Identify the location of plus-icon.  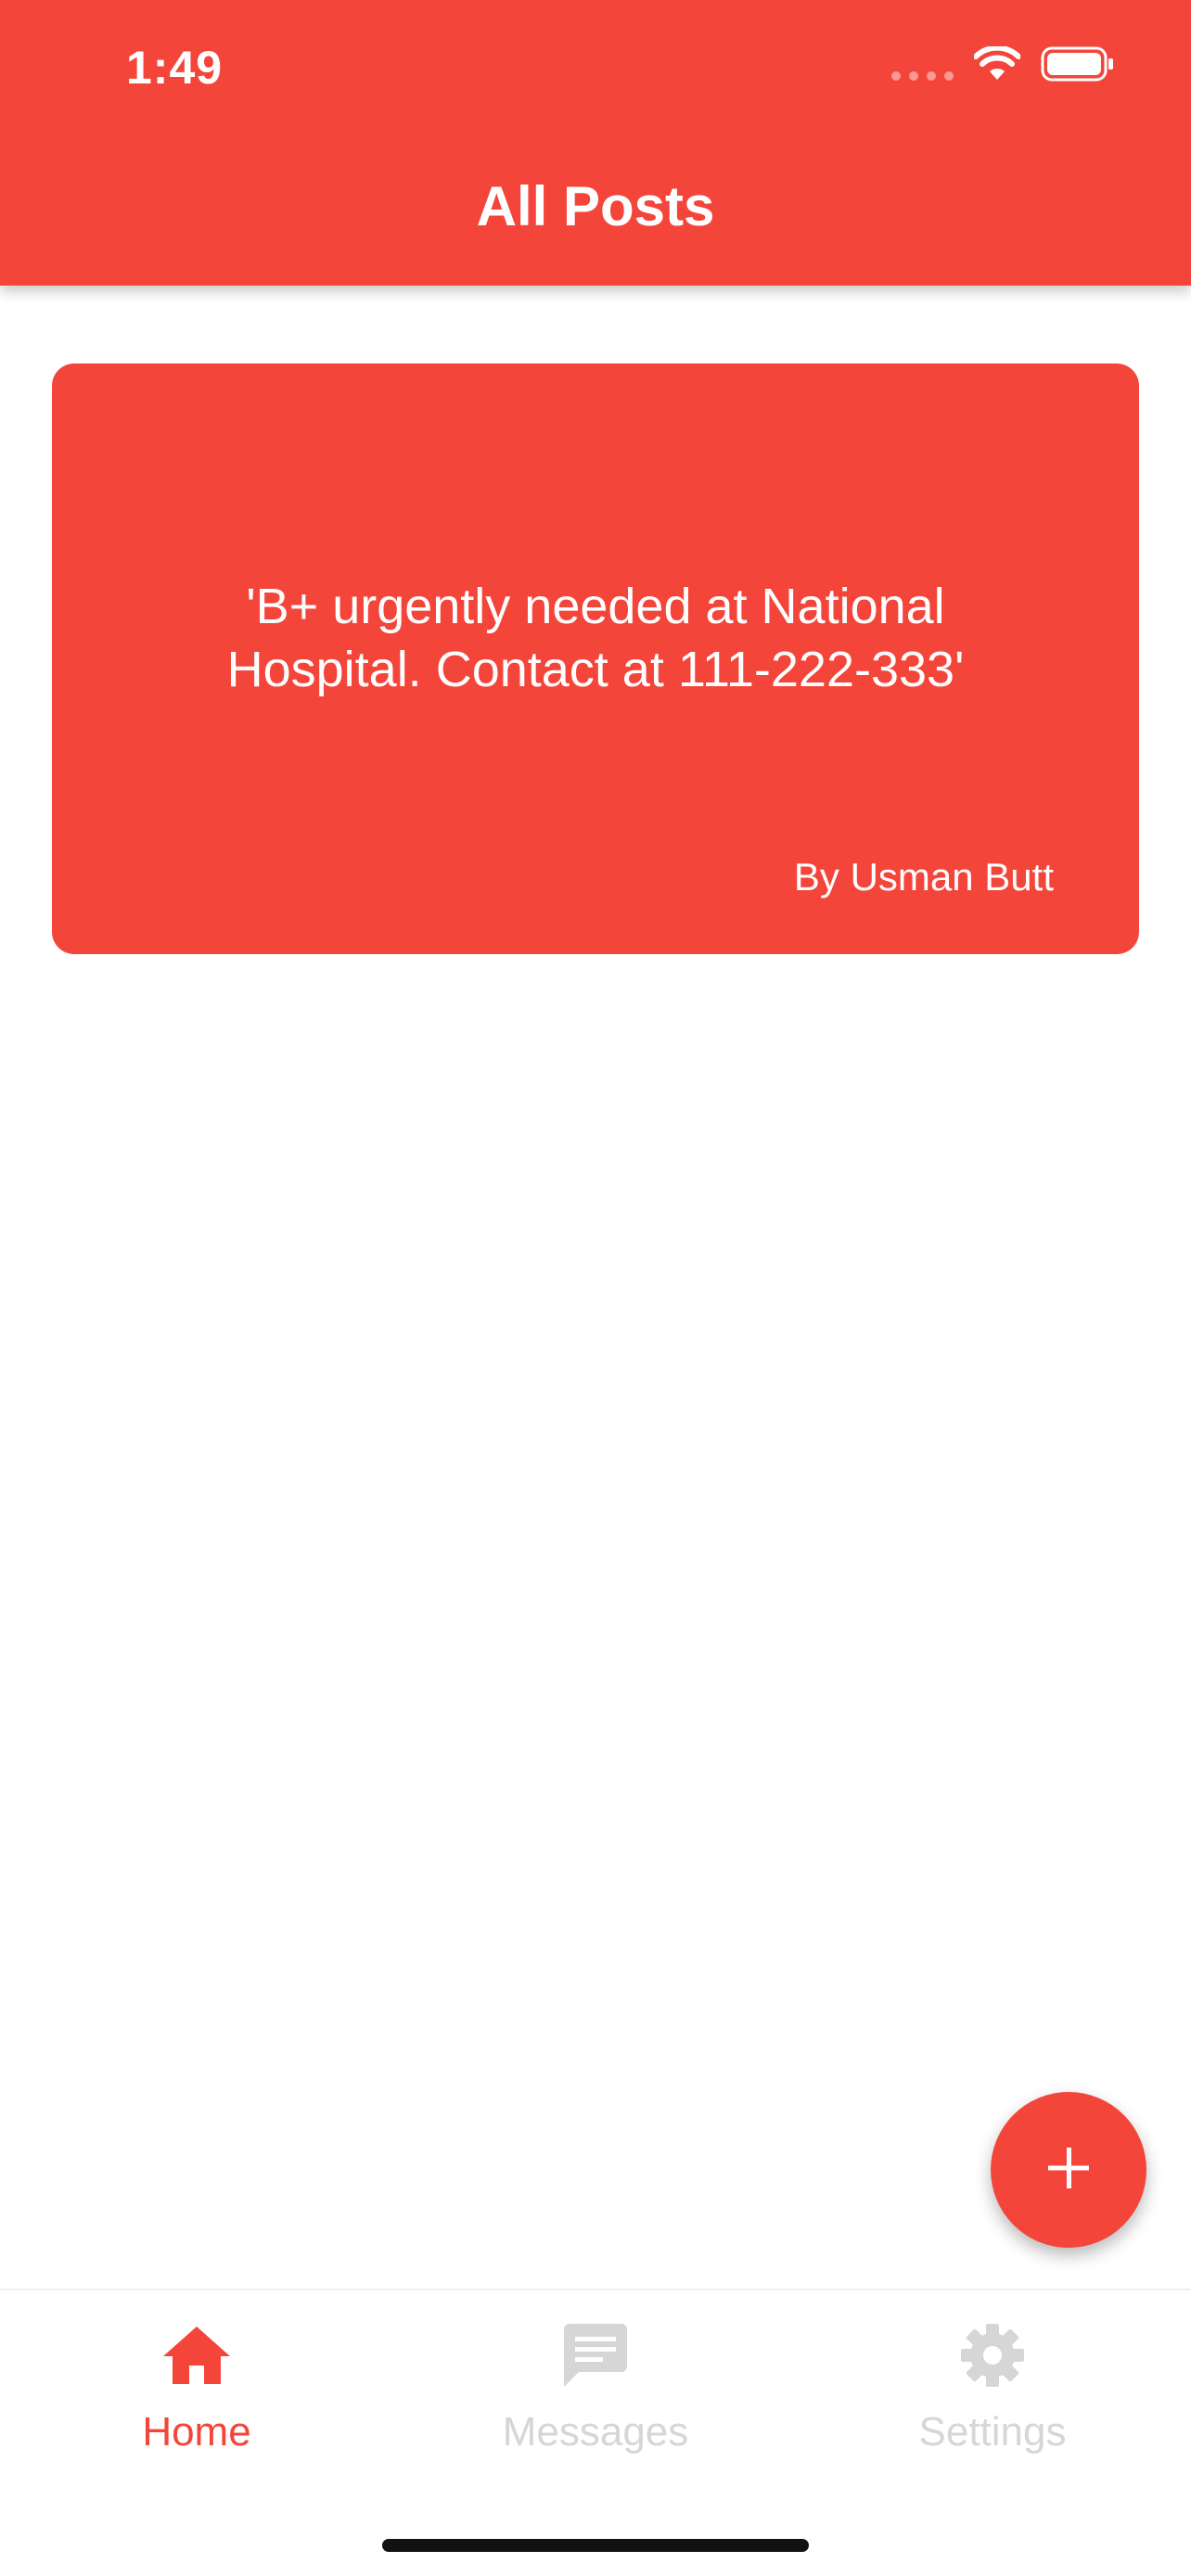
(1068, 2170).